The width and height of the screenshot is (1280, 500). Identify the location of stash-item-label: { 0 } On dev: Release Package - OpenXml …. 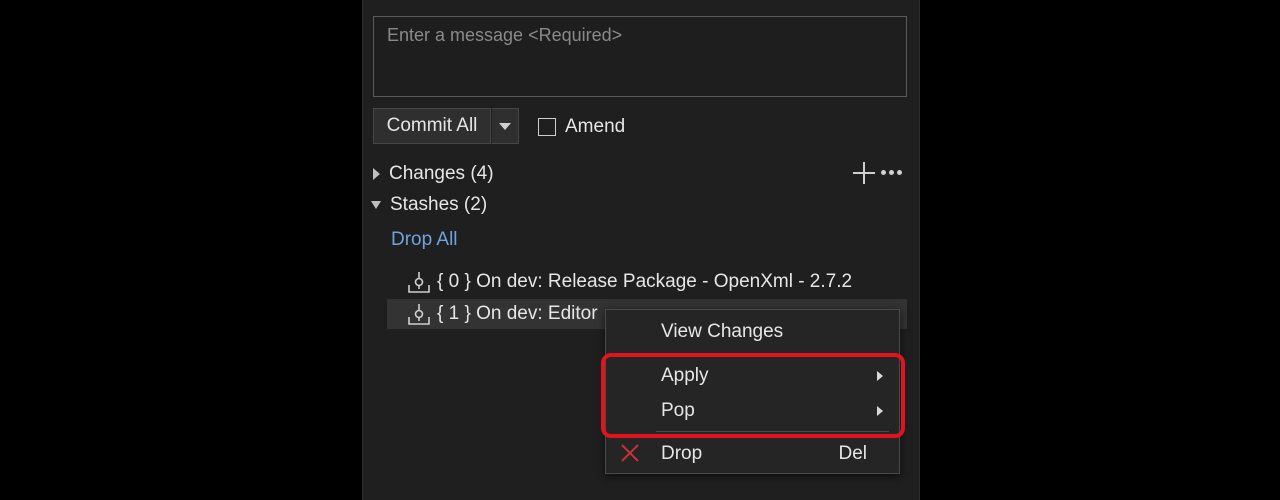
(645, 281).